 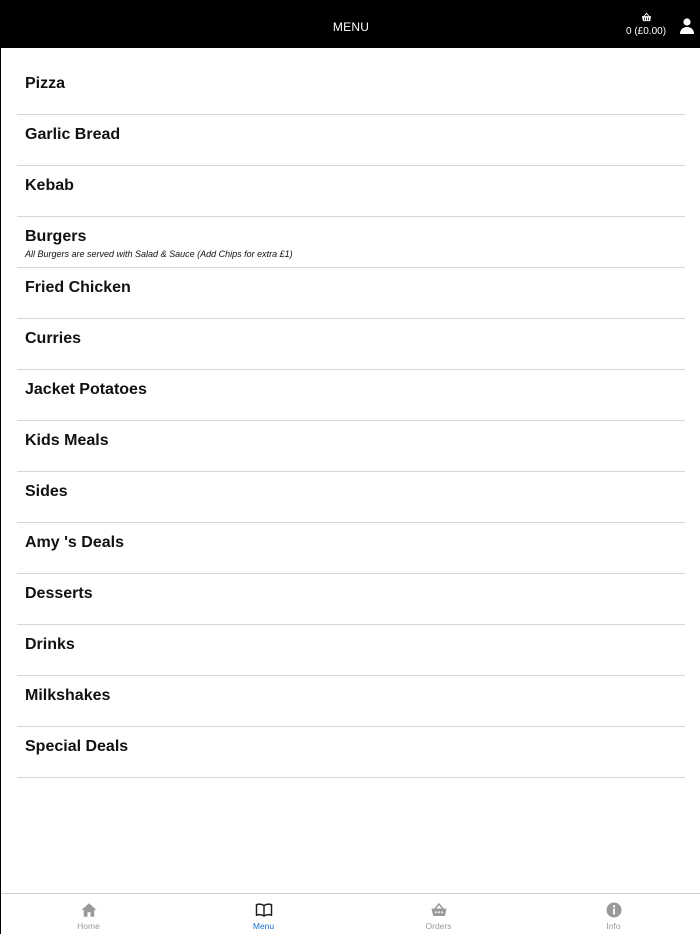 I want to click on tab-label: Orders, so click(x=438, y=926).